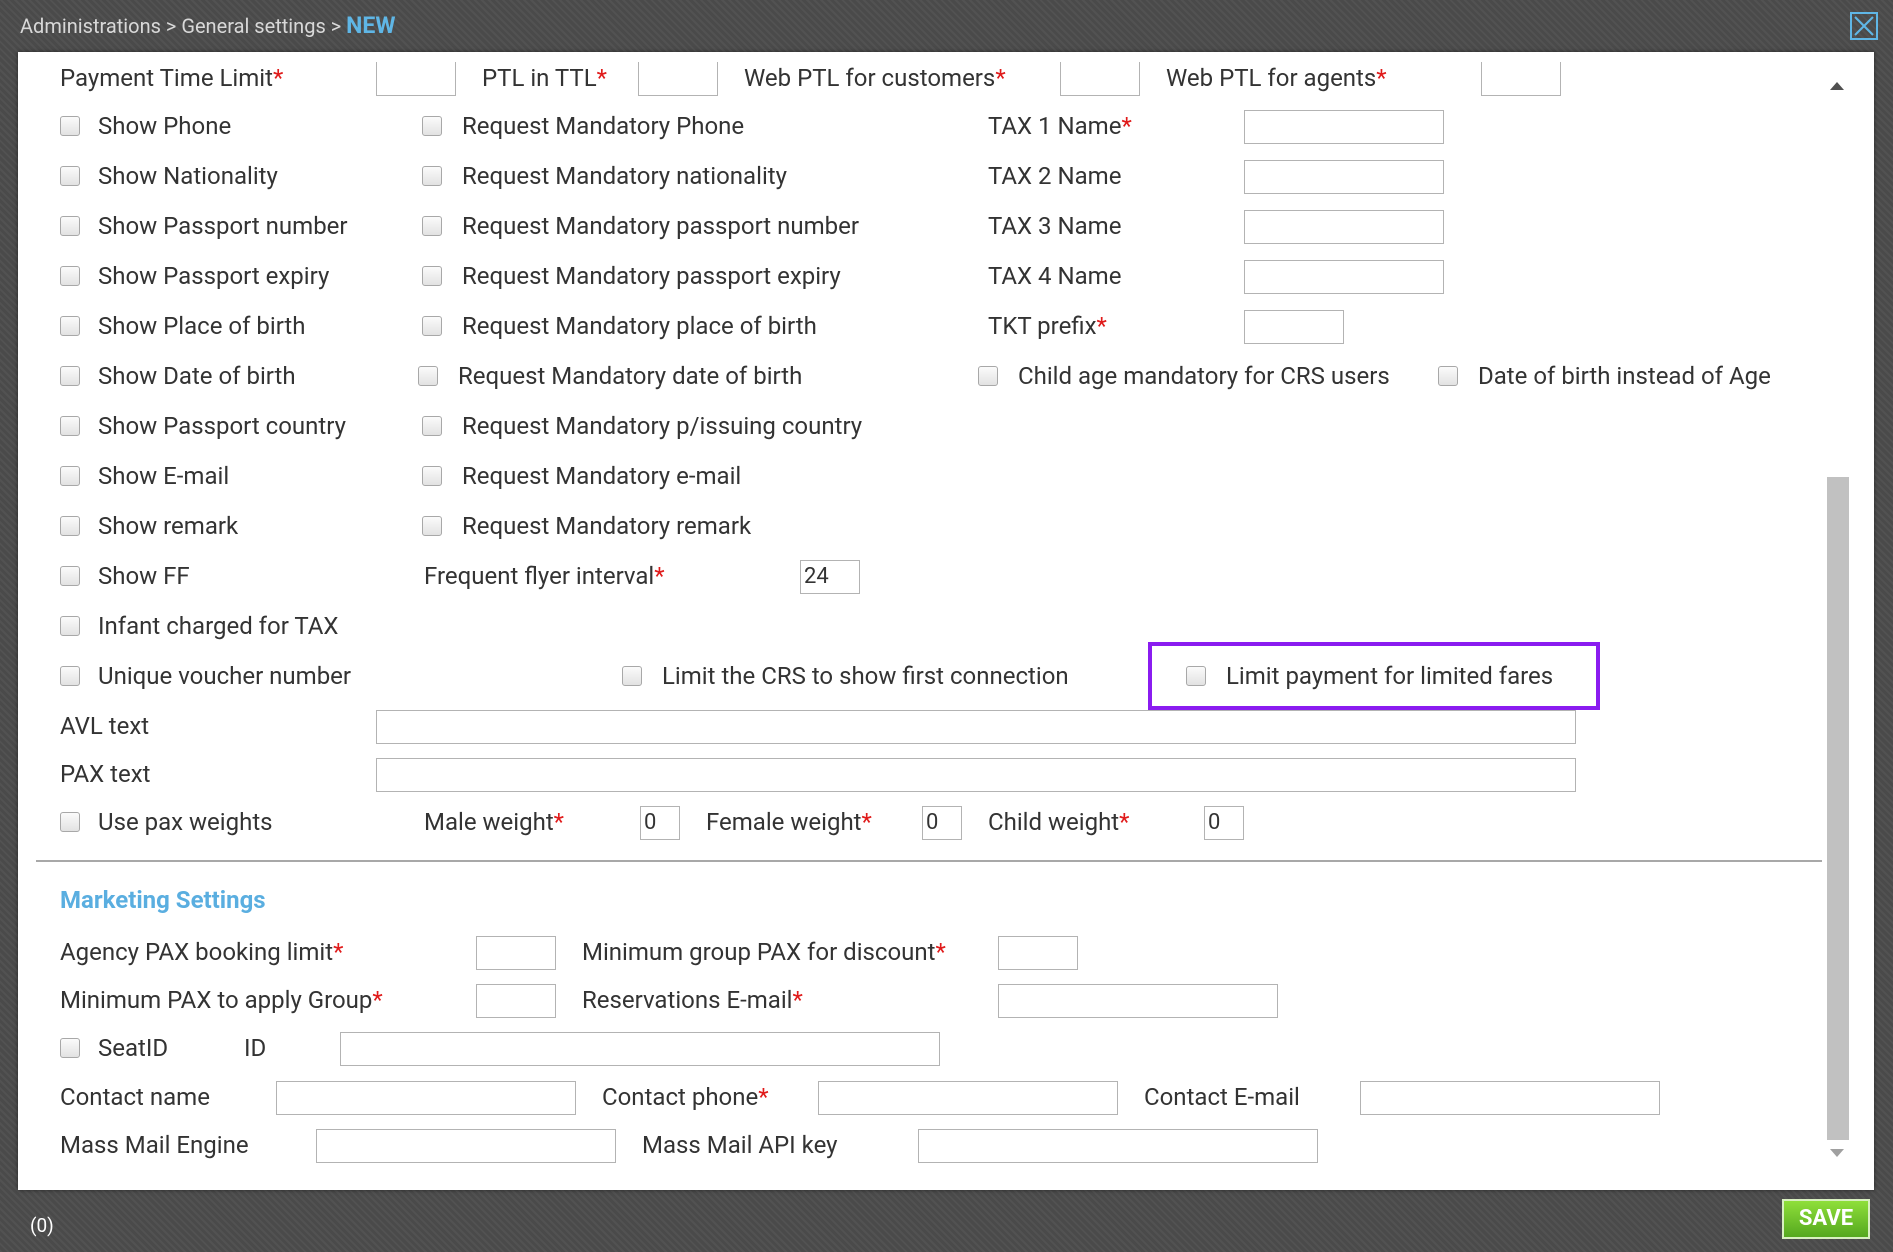 Image resolution: width=1893 pixels, height=1252 pixels. What do you see at coordinates (432, 226) in the screenshot?
I see `req-passport-number-checkbox` at bounding box center [432, 226].